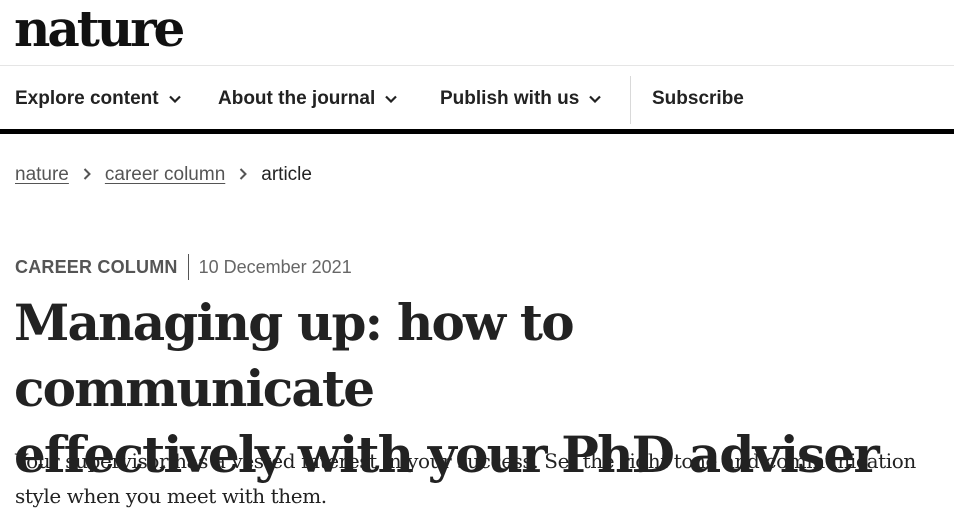 The width and height of the screenshot is (954, 527). I want to click on article-date: 10 December 2021, so click(275, 266).